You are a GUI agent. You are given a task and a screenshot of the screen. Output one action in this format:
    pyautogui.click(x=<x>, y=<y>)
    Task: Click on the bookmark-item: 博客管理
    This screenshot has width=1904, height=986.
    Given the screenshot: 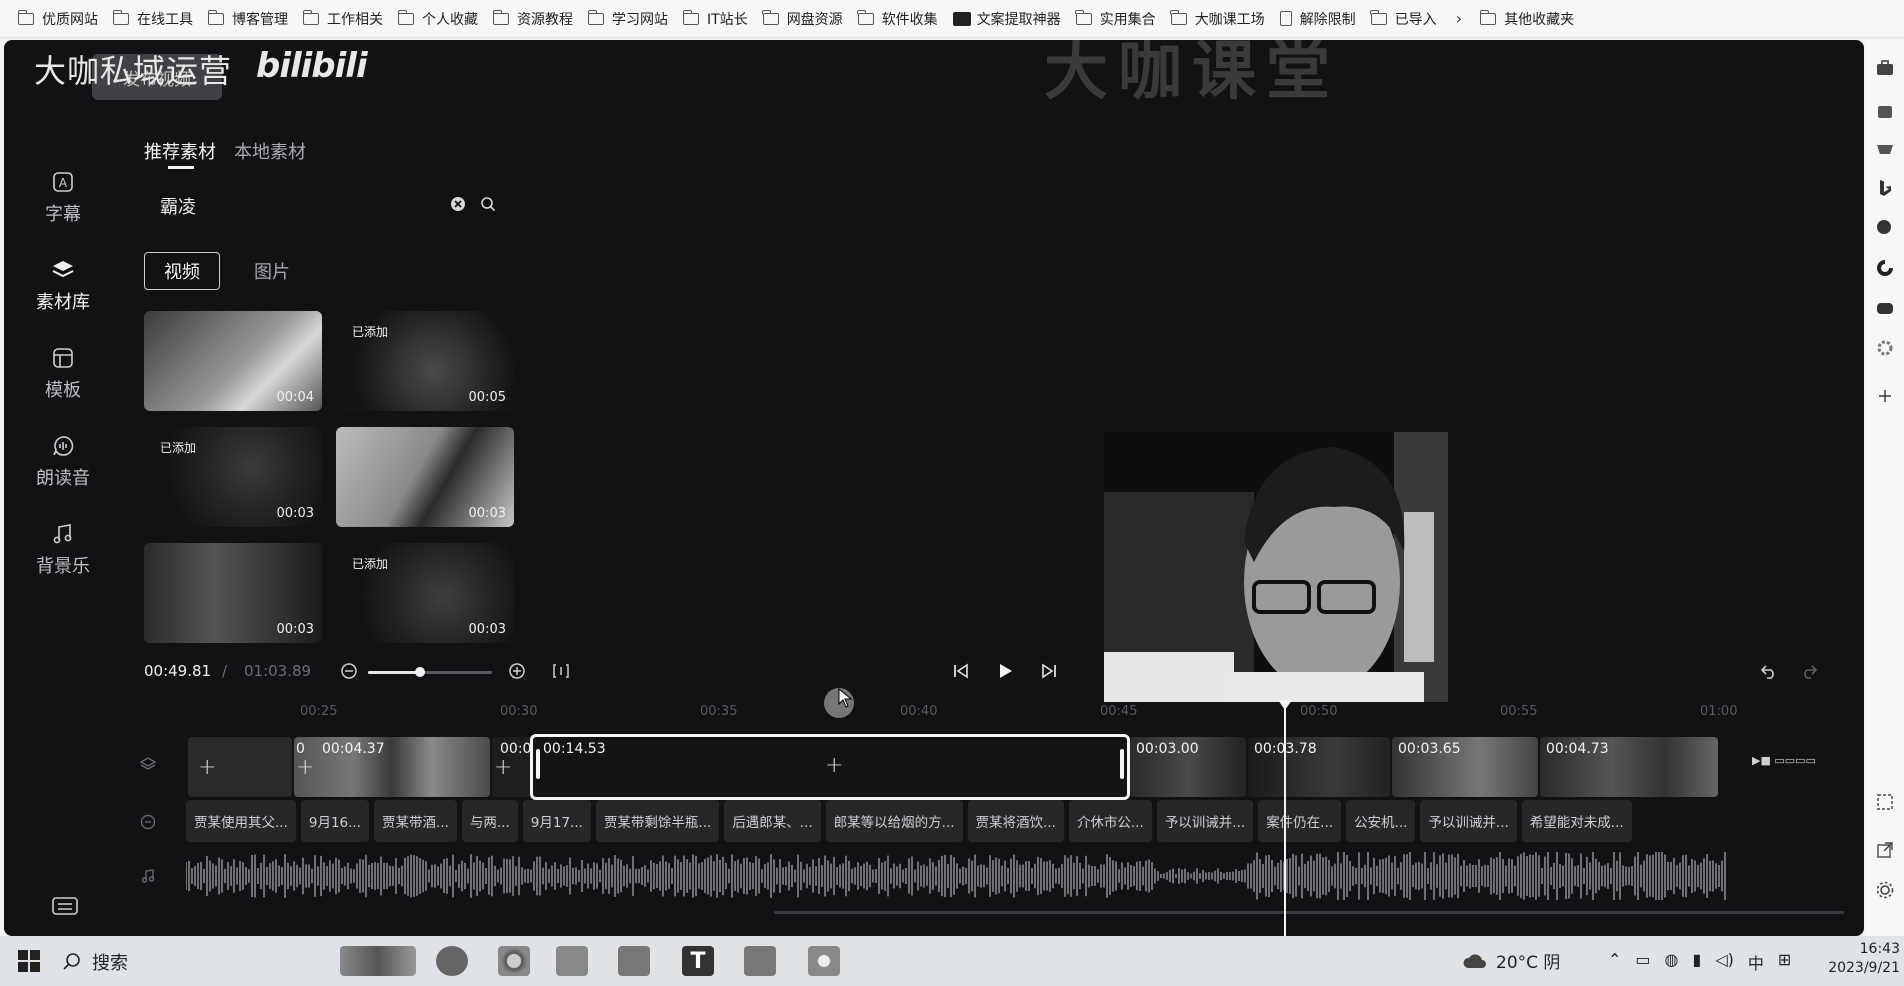 What is the action you would take?
    pyautogui.click(x=251, y=19)
    